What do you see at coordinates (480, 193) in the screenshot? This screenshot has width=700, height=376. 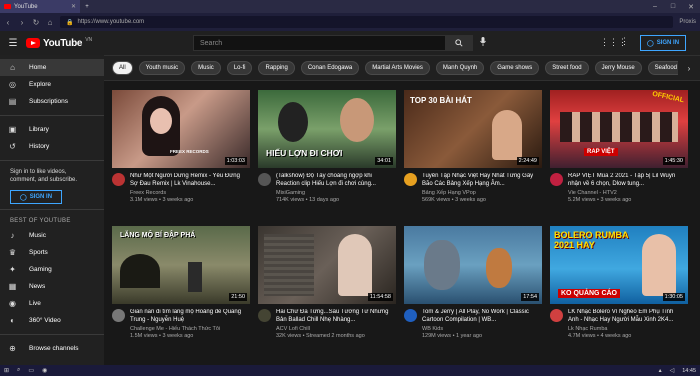 I see `channel-name: Bảng Xếp Hạng VPop` at bounding box center [480, 193].